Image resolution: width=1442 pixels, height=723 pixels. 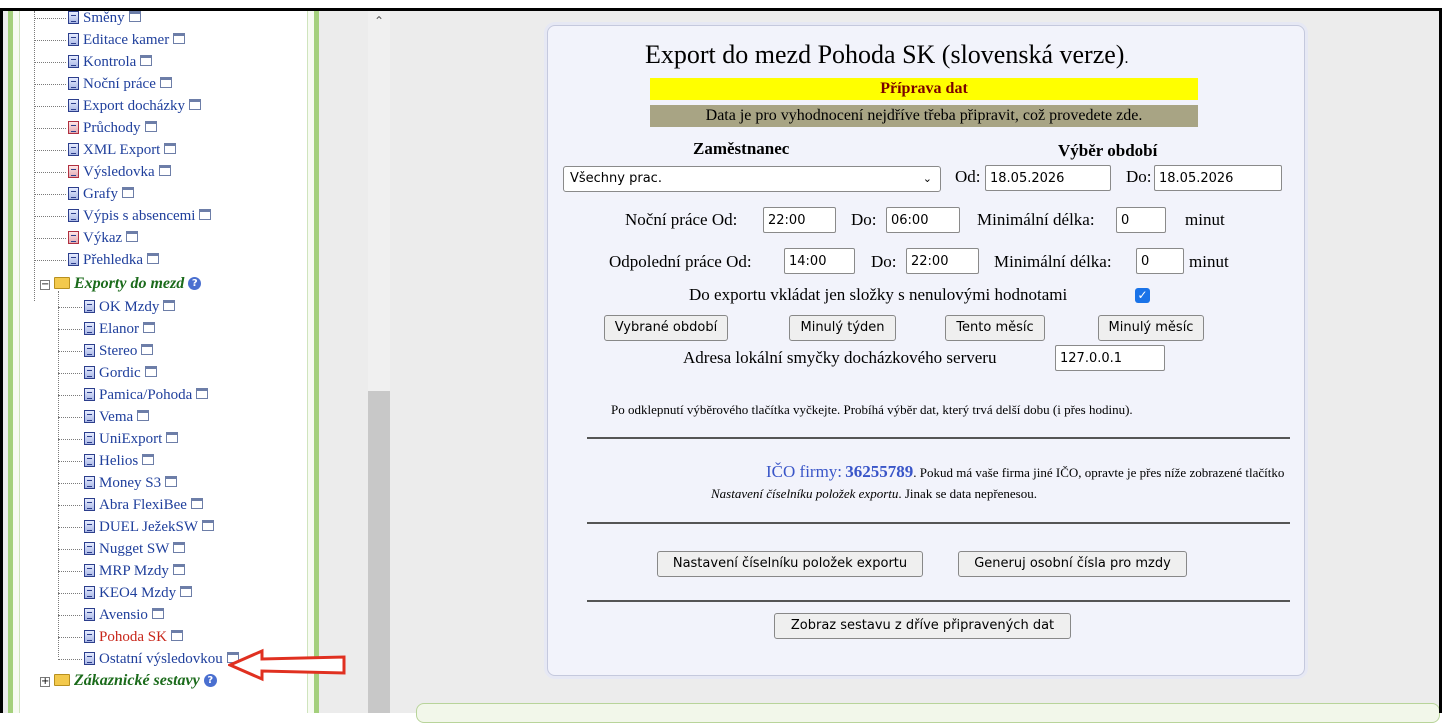 I want to click on tree-item: XML Export, so click(x=105, y=150).